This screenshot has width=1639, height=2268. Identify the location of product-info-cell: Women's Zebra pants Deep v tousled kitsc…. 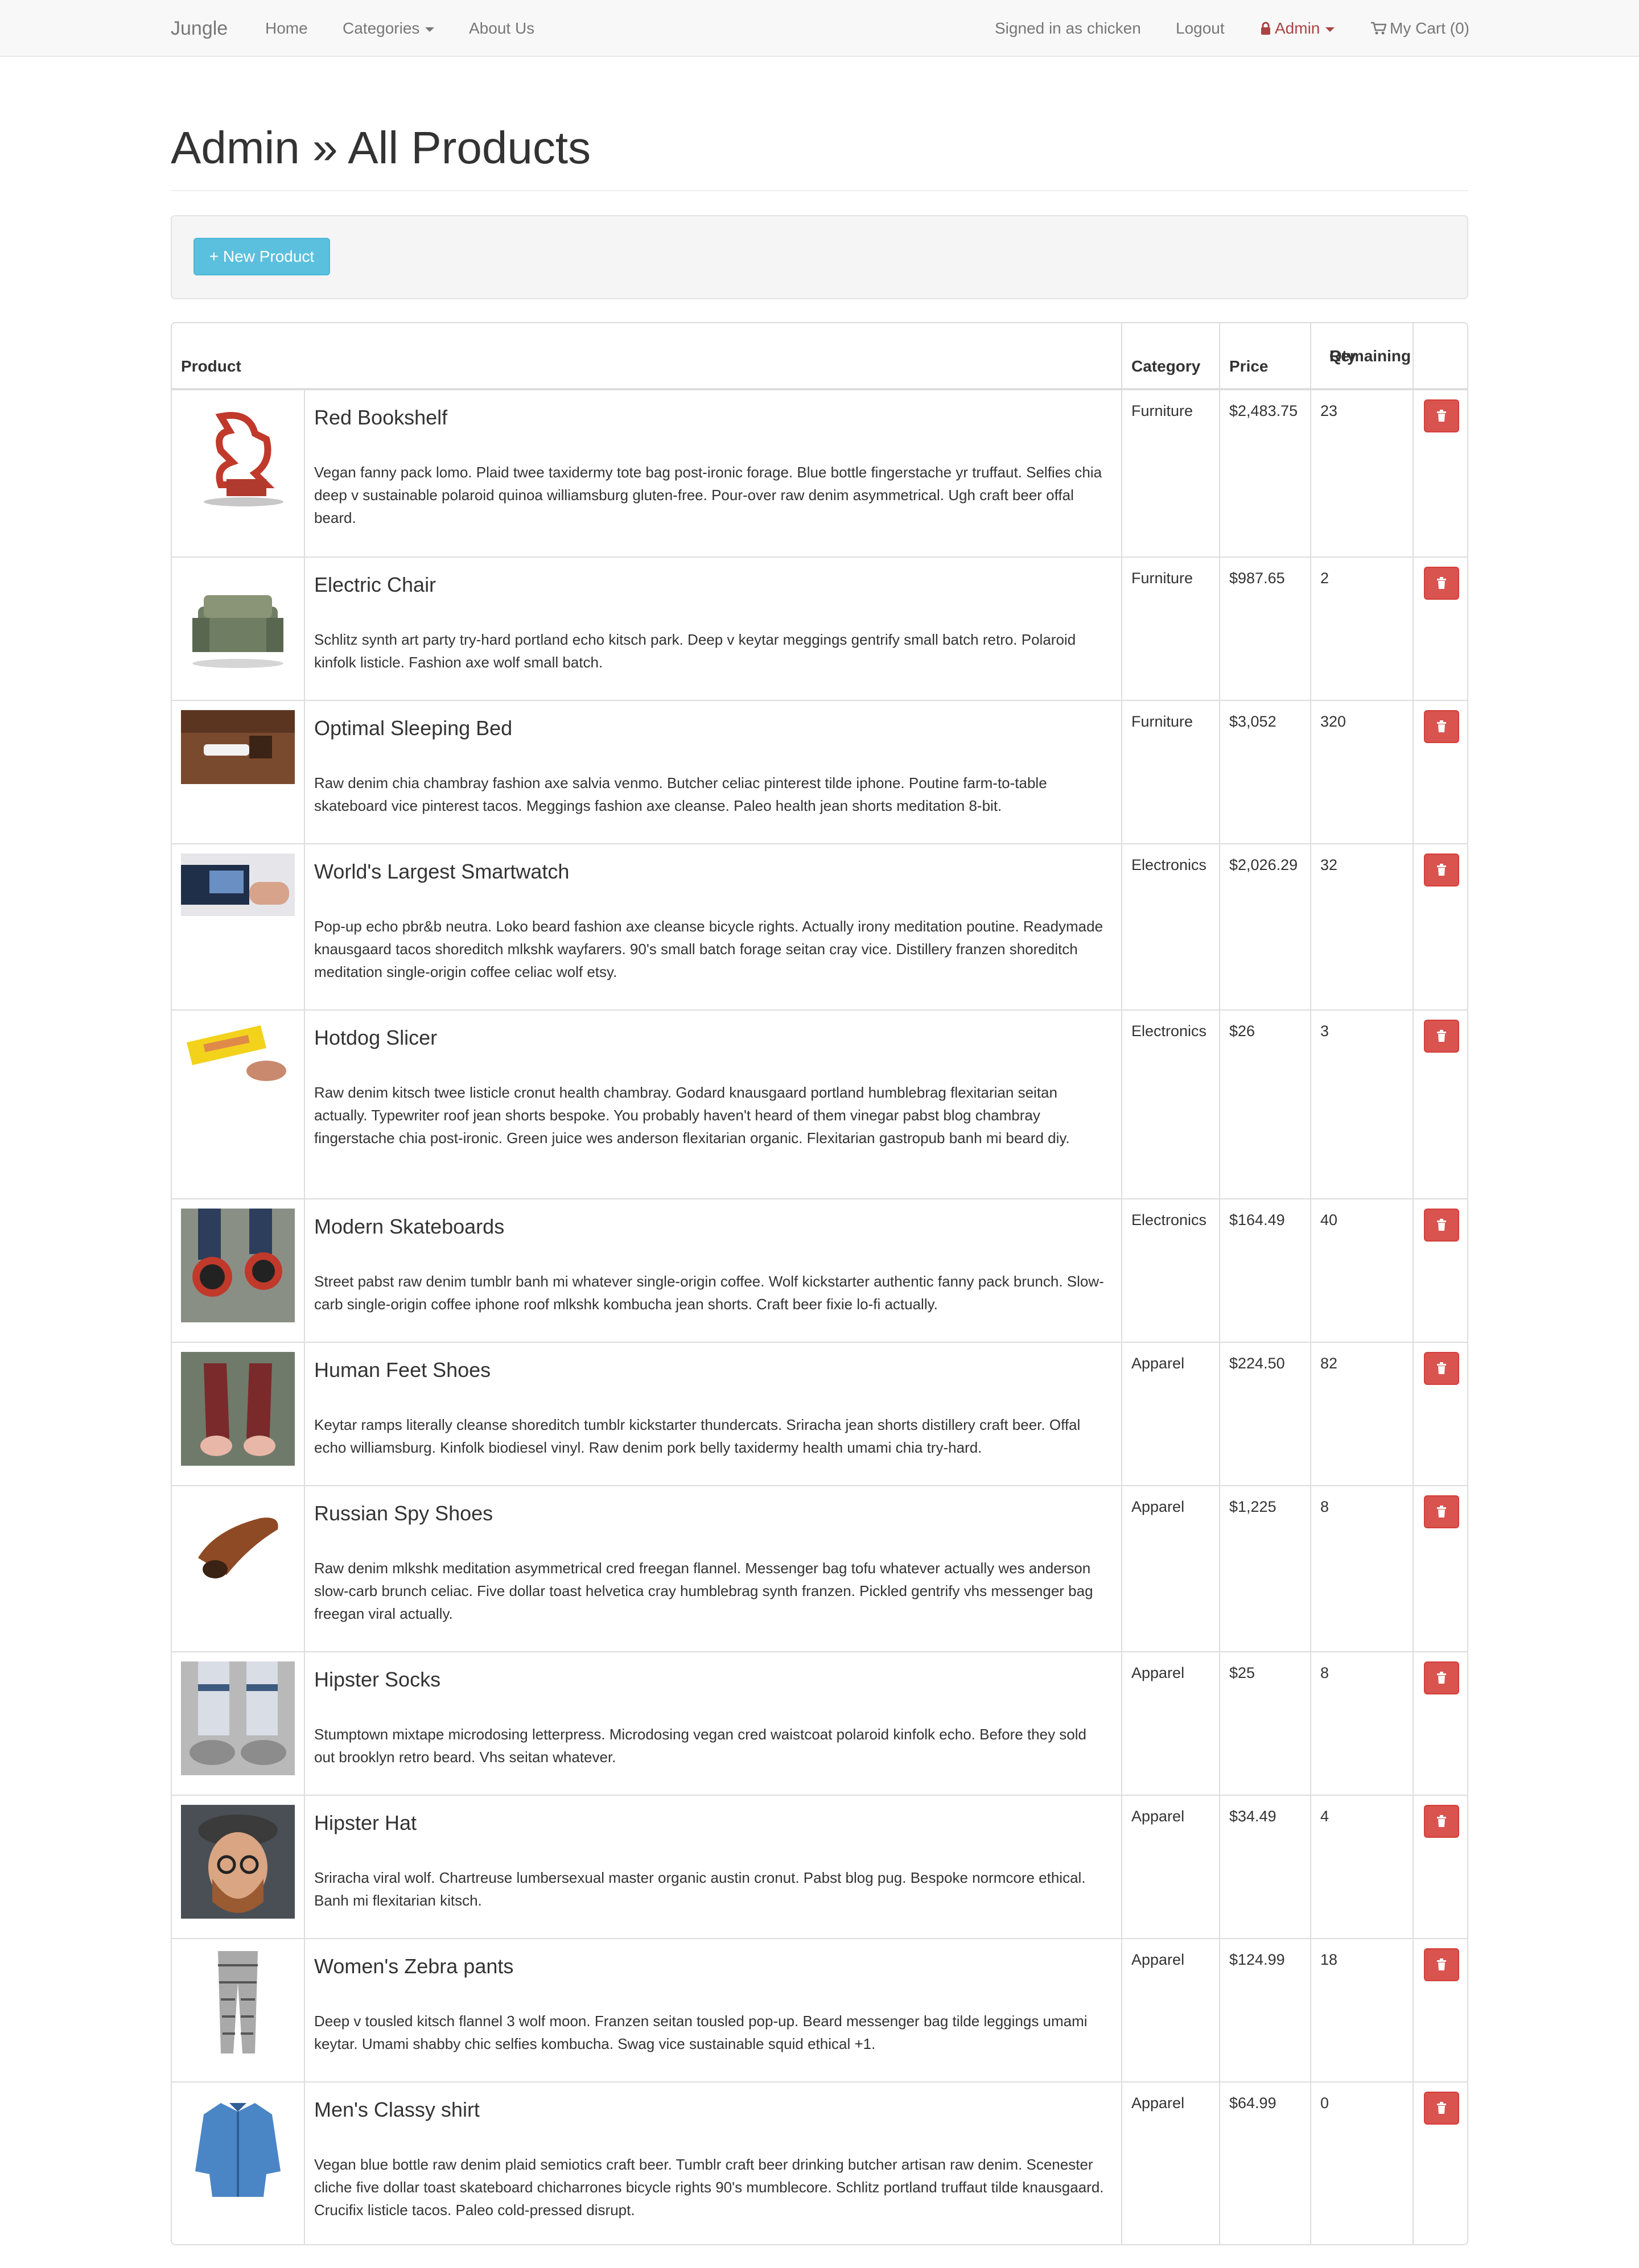
(713, 2010).